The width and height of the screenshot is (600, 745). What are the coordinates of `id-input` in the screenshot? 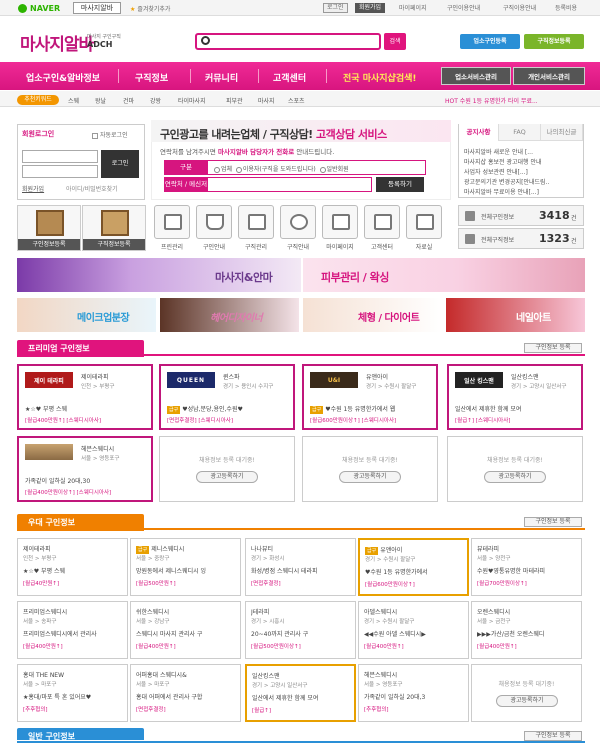 It's located at (60, 156).